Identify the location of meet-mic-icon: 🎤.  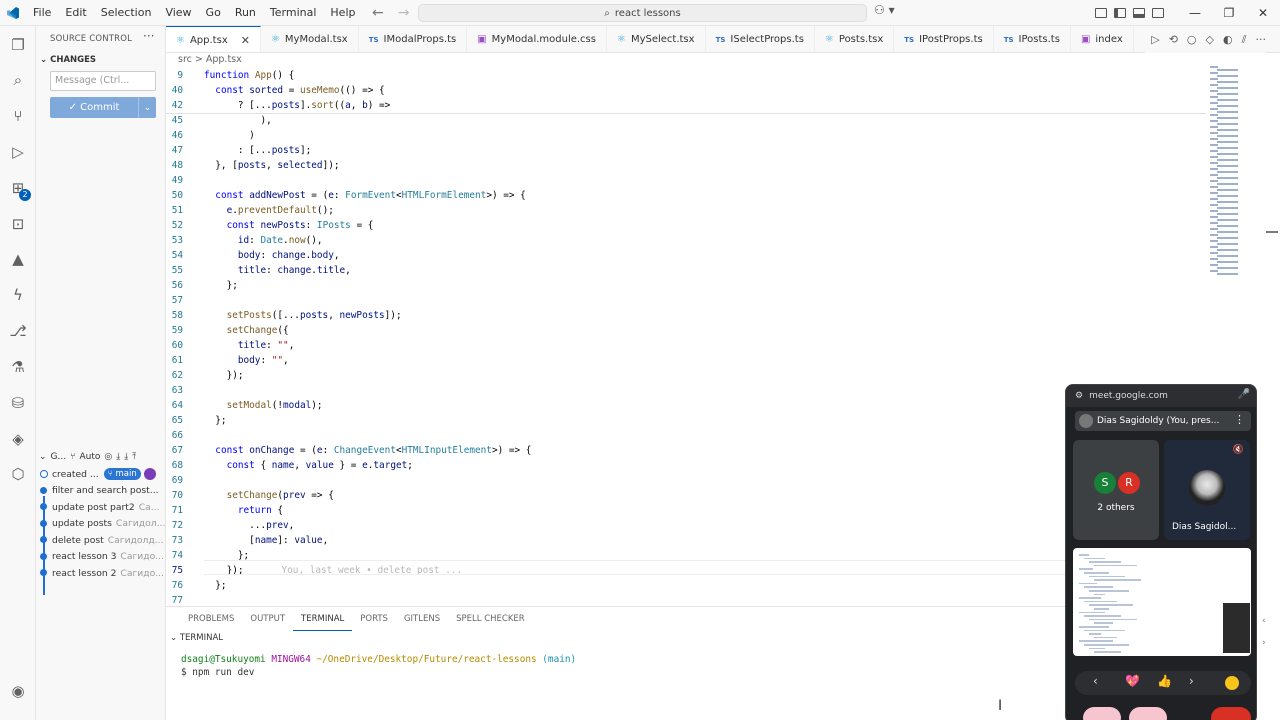
(1244, 394).